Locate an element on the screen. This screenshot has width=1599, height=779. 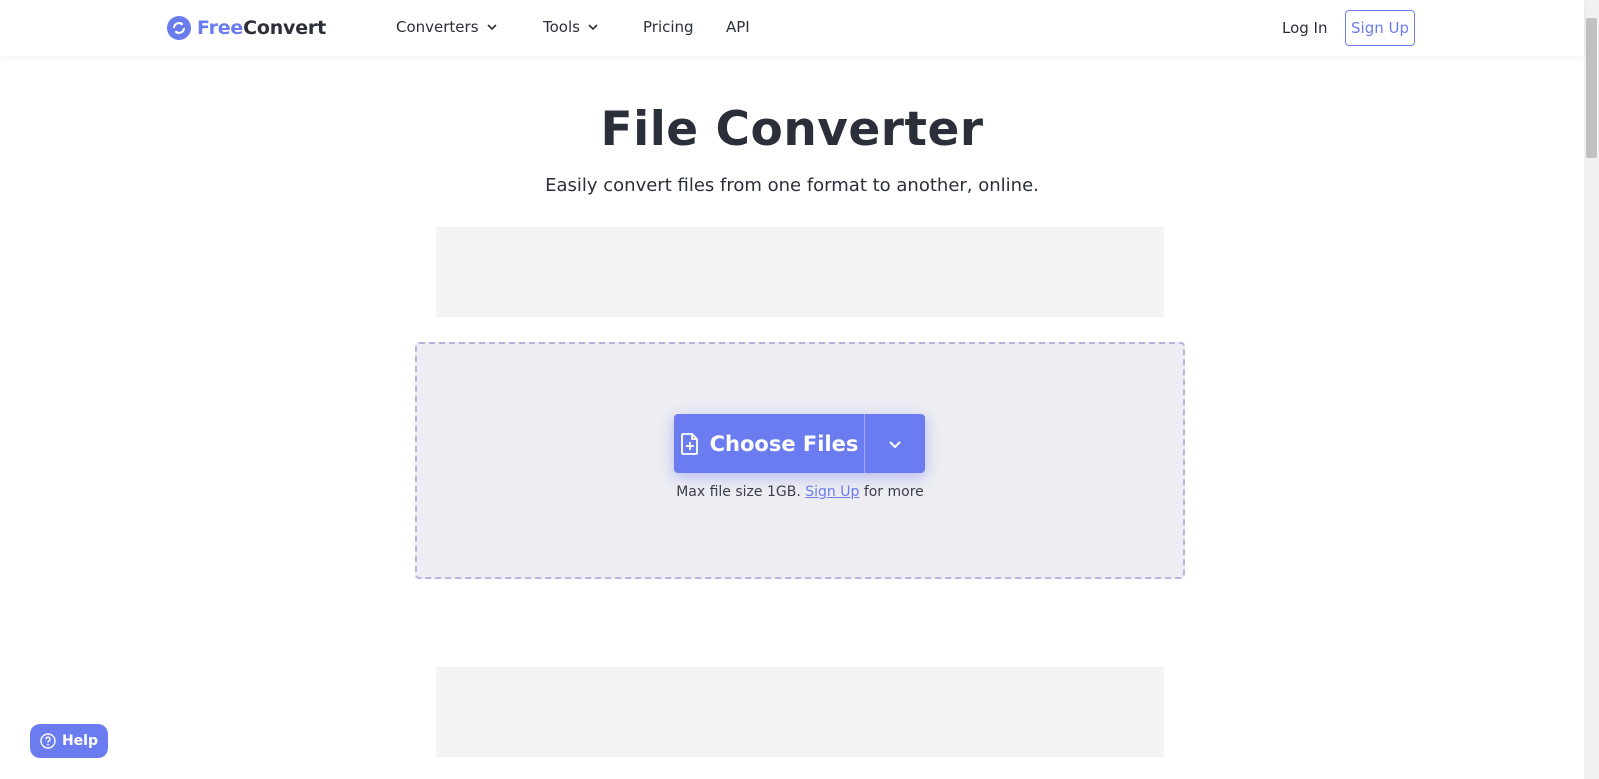
freeconvert-logo: FreeConvert is located at coordinates (246, 28).